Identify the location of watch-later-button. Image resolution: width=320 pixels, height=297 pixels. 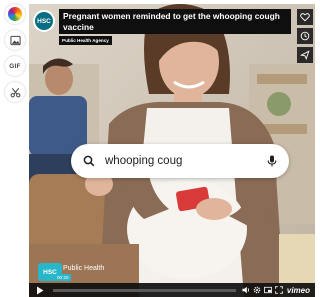
(305, 36).